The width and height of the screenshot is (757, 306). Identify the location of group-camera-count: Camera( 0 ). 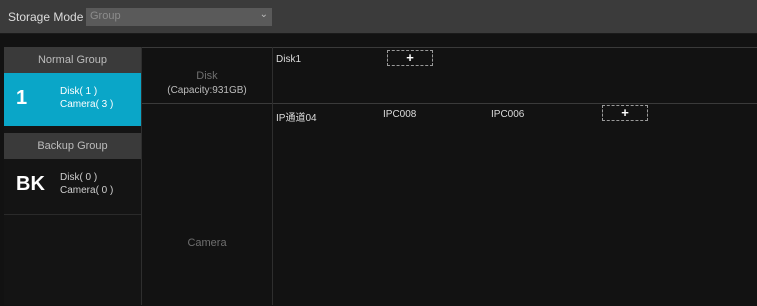
(87, 190).